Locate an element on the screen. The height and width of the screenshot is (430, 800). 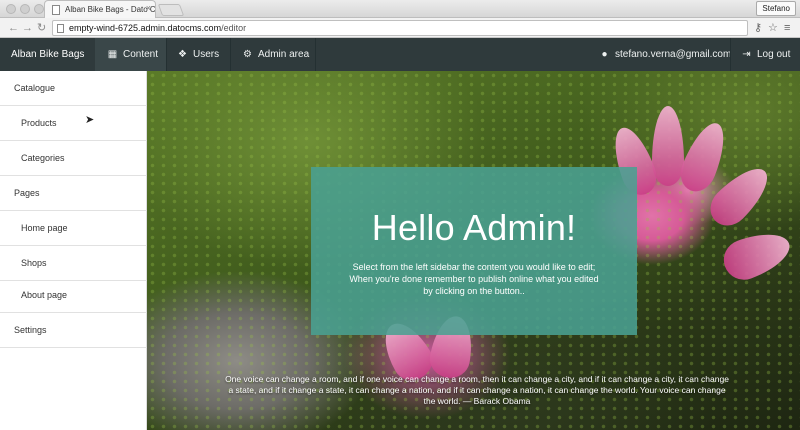
nav-admin-area: ⚙ Admin area is located at coordinates (275, 54).